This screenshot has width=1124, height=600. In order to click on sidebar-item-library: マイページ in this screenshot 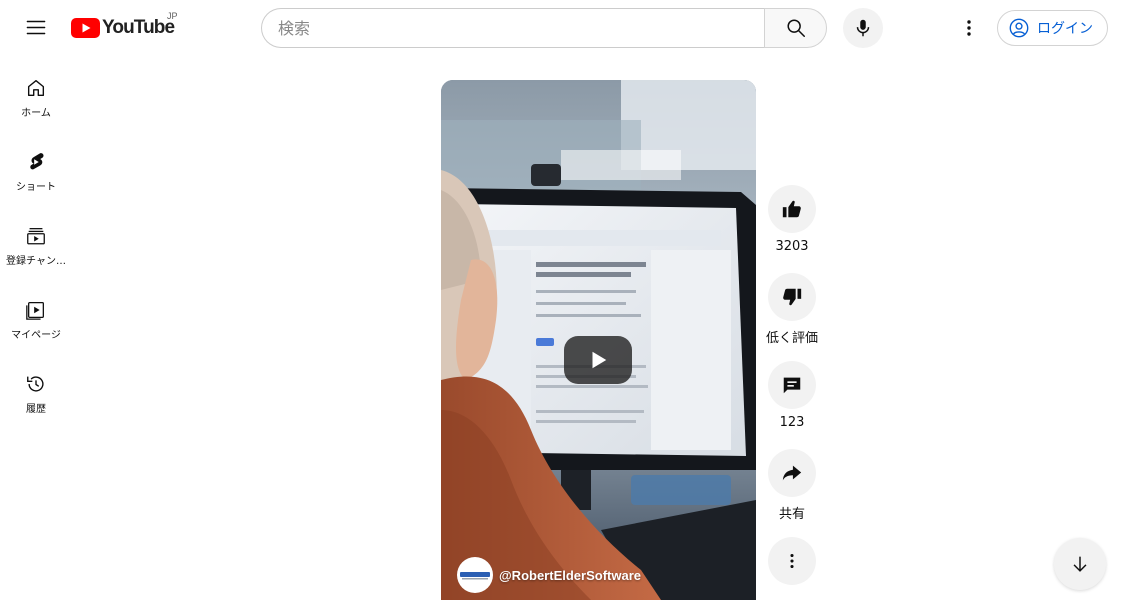, I will do `click(36, 315)`.